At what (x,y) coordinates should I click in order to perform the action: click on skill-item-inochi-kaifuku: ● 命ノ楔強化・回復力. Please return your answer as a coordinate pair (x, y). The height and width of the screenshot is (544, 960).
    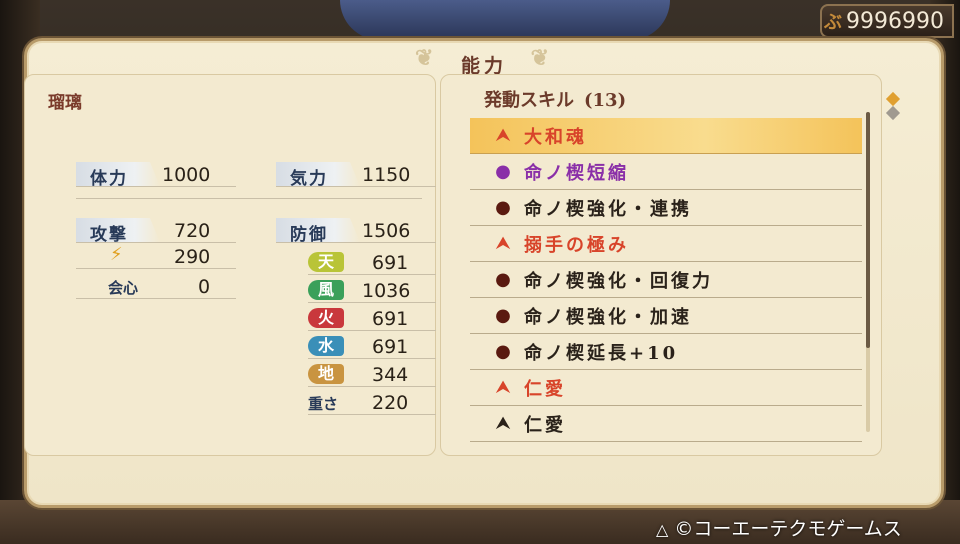
    Looking at the image, I should click on (666, 280).